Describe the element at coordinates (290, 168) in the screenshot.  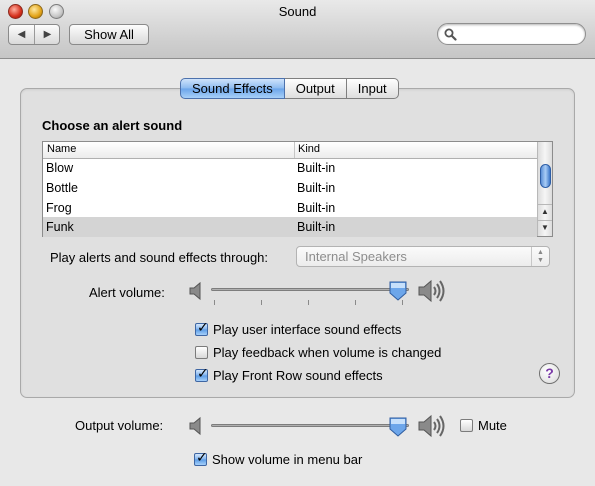
I see `list-row: Blow Built-in` at that location.